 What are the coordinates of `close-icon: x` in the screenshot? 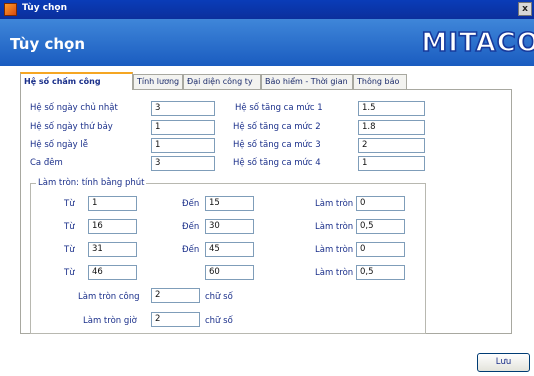 It's located at (525, 9).